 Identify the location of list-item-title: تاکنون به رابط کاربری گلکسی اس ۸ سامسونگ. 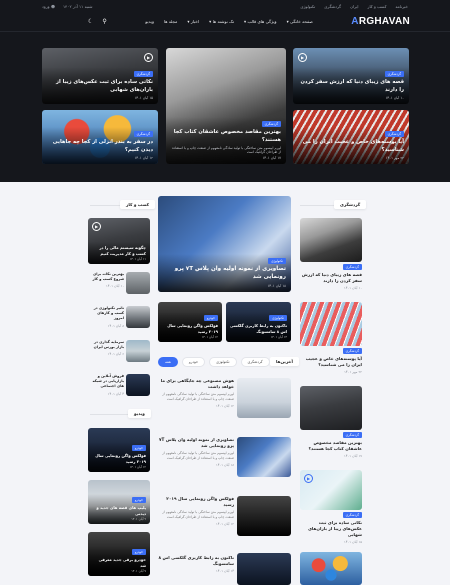
(196, 561).